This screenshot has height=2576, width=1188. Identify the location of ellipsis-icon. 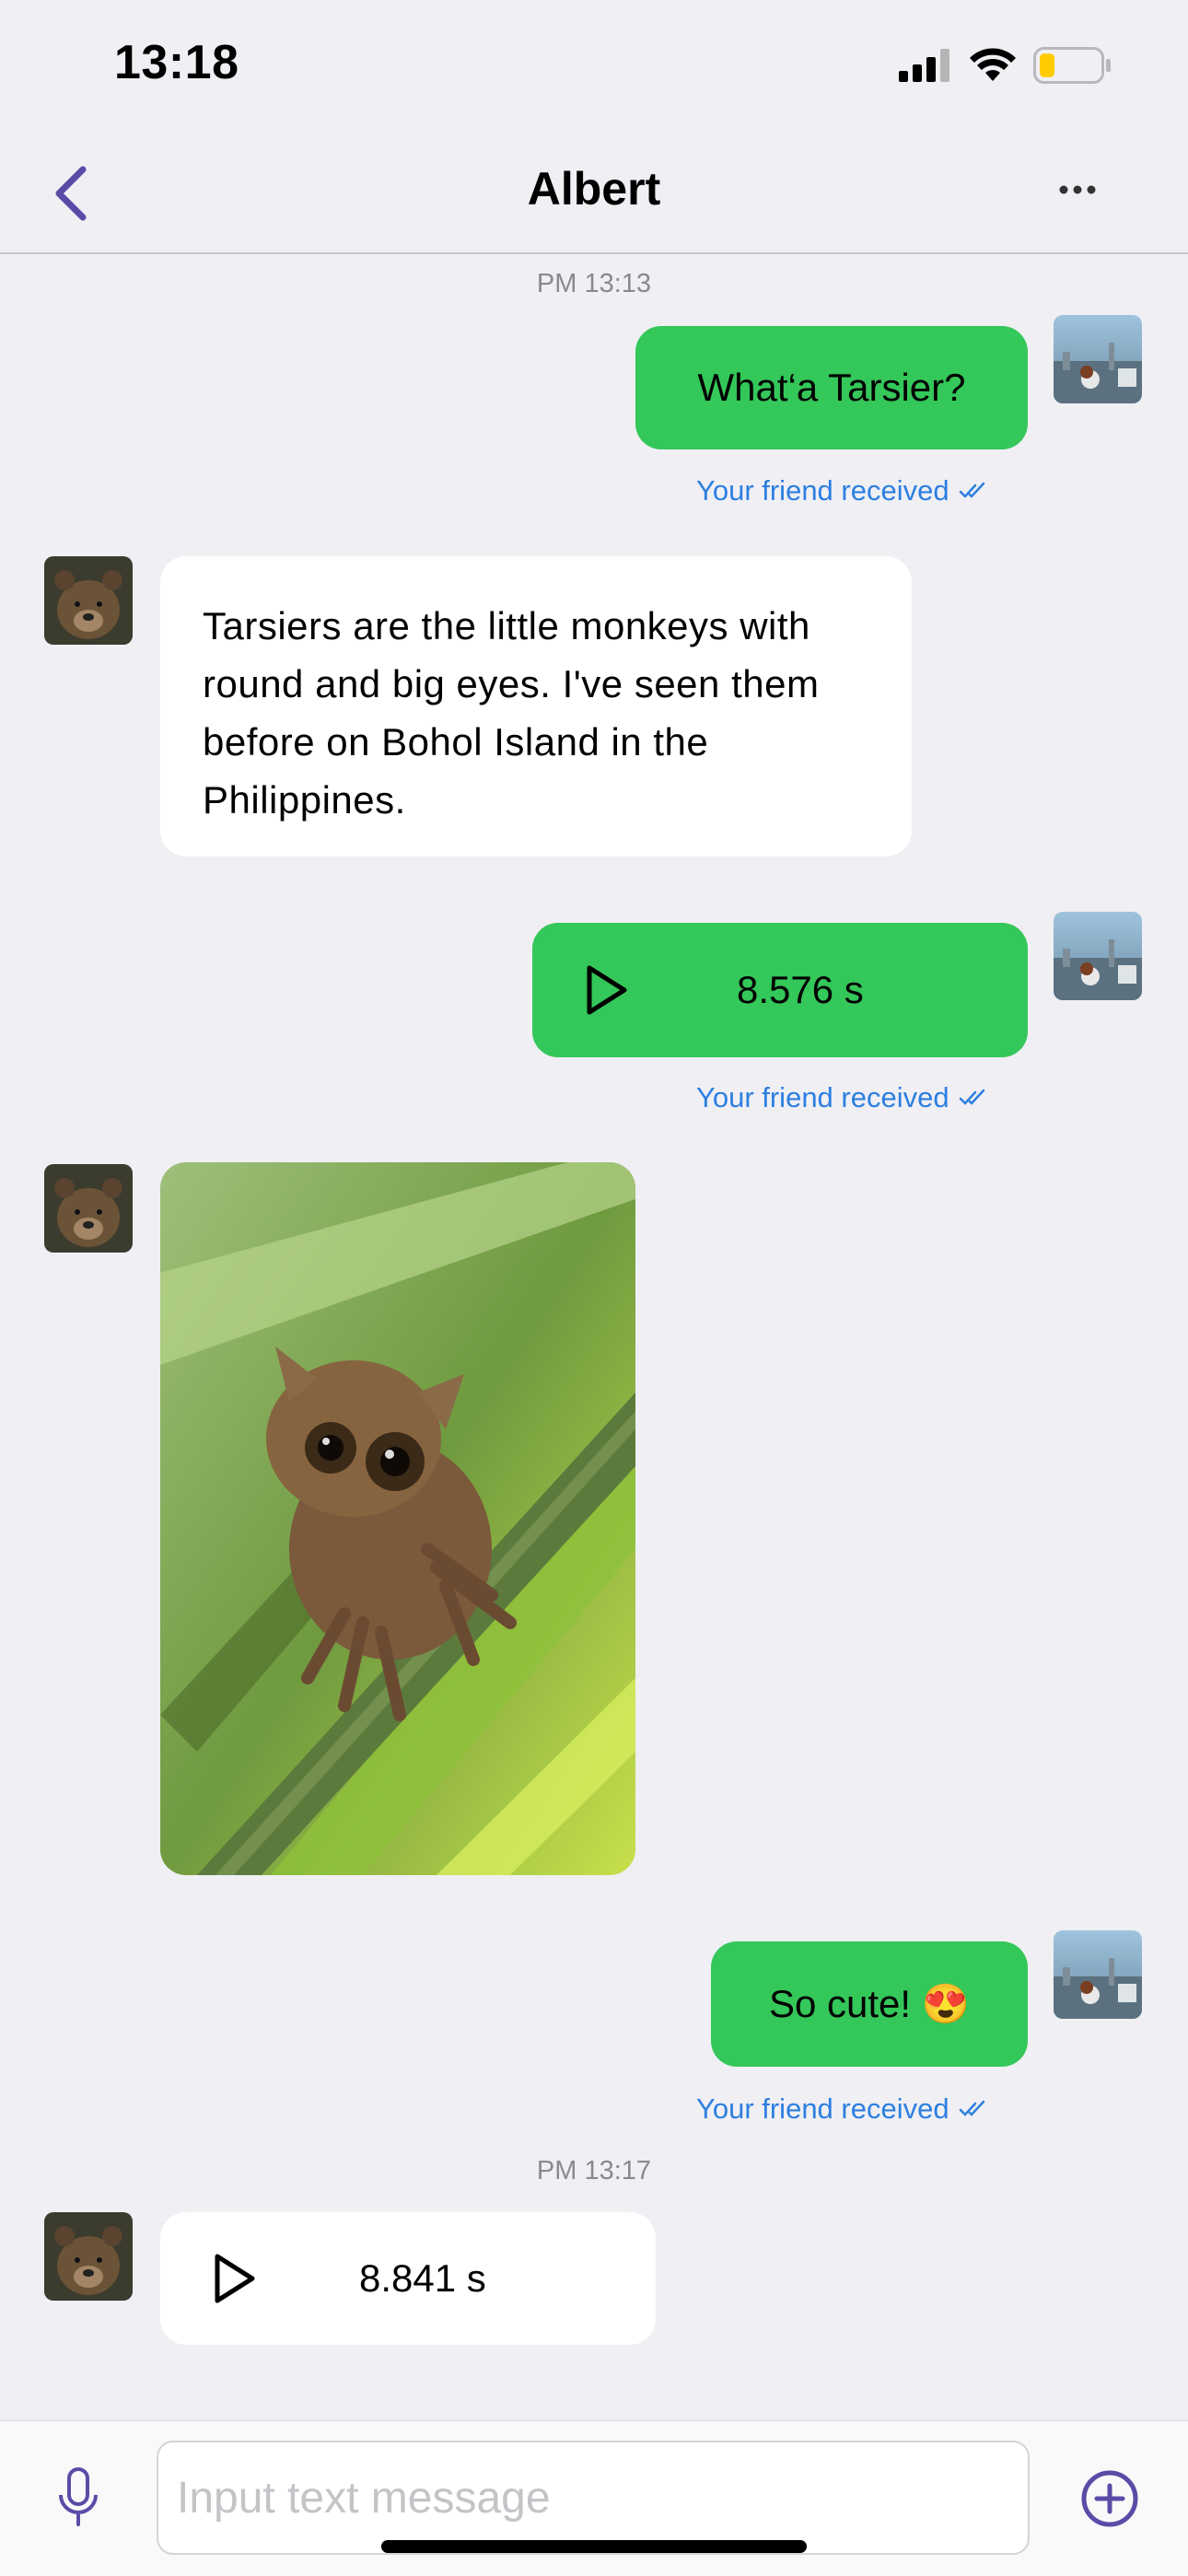
(1077, 189).